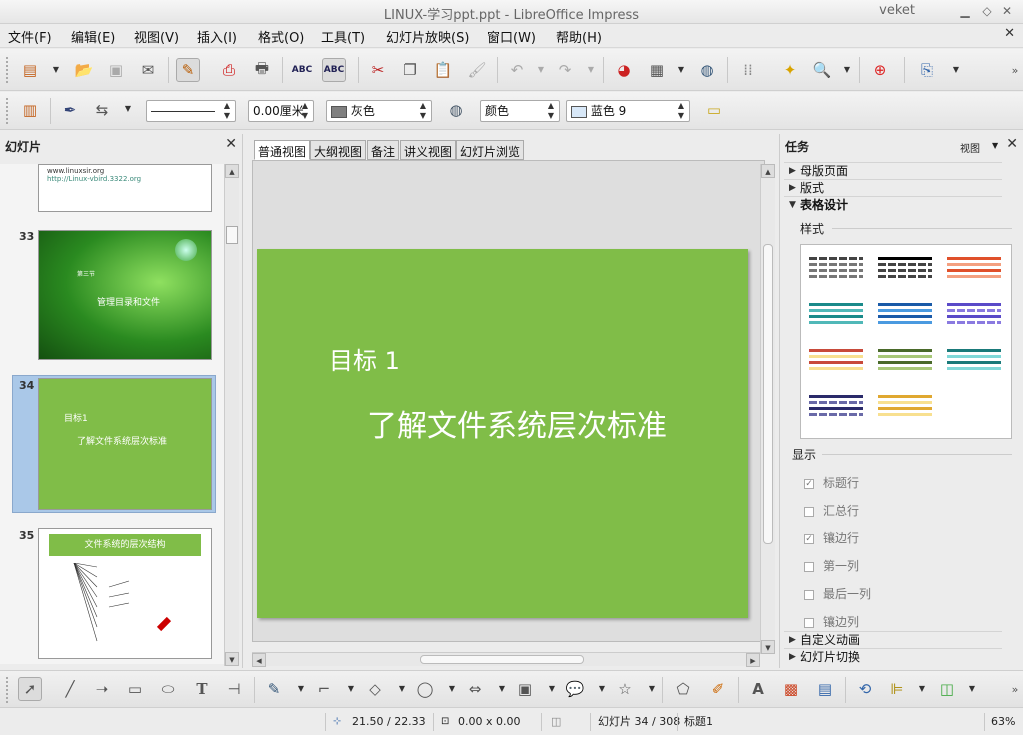 The image size is (1023, 735). Describe the element at coordinates (791, 689) in the screenshot. I see `from-file-icon: ▩` at that location.